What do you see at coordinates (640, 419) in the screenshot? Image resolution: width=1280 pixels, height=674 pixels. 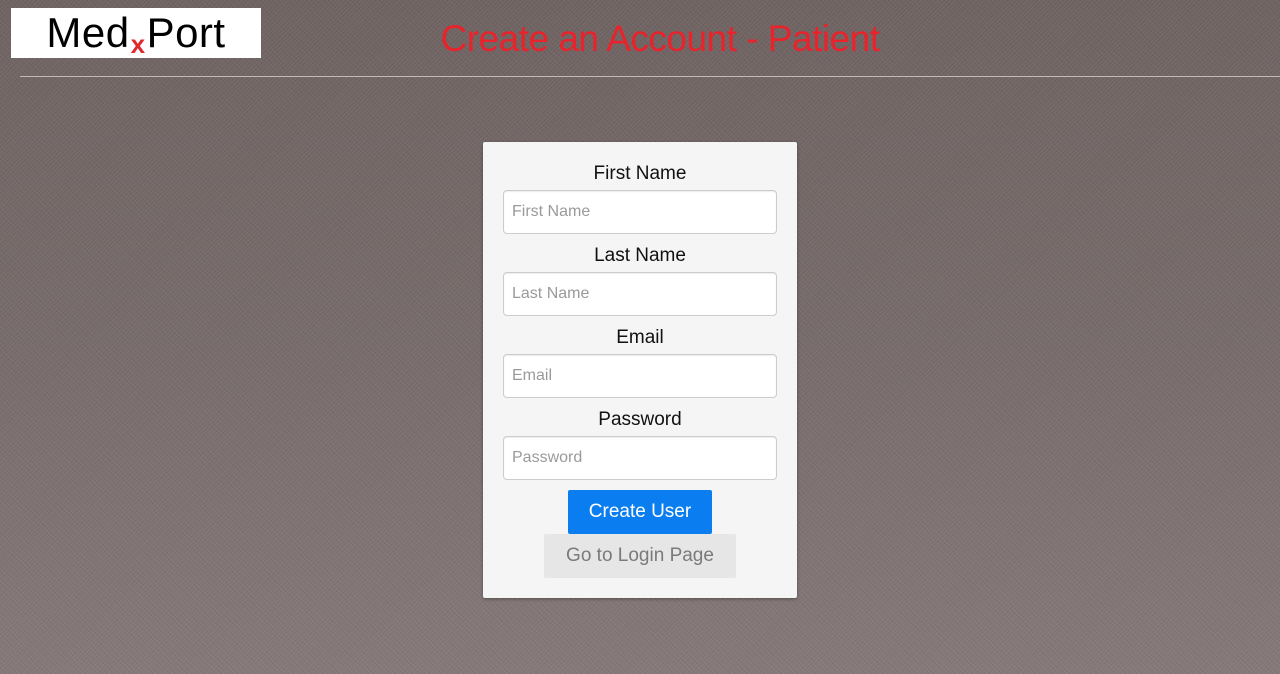 I see `password-label: Password` at bounding box center [640, 419].